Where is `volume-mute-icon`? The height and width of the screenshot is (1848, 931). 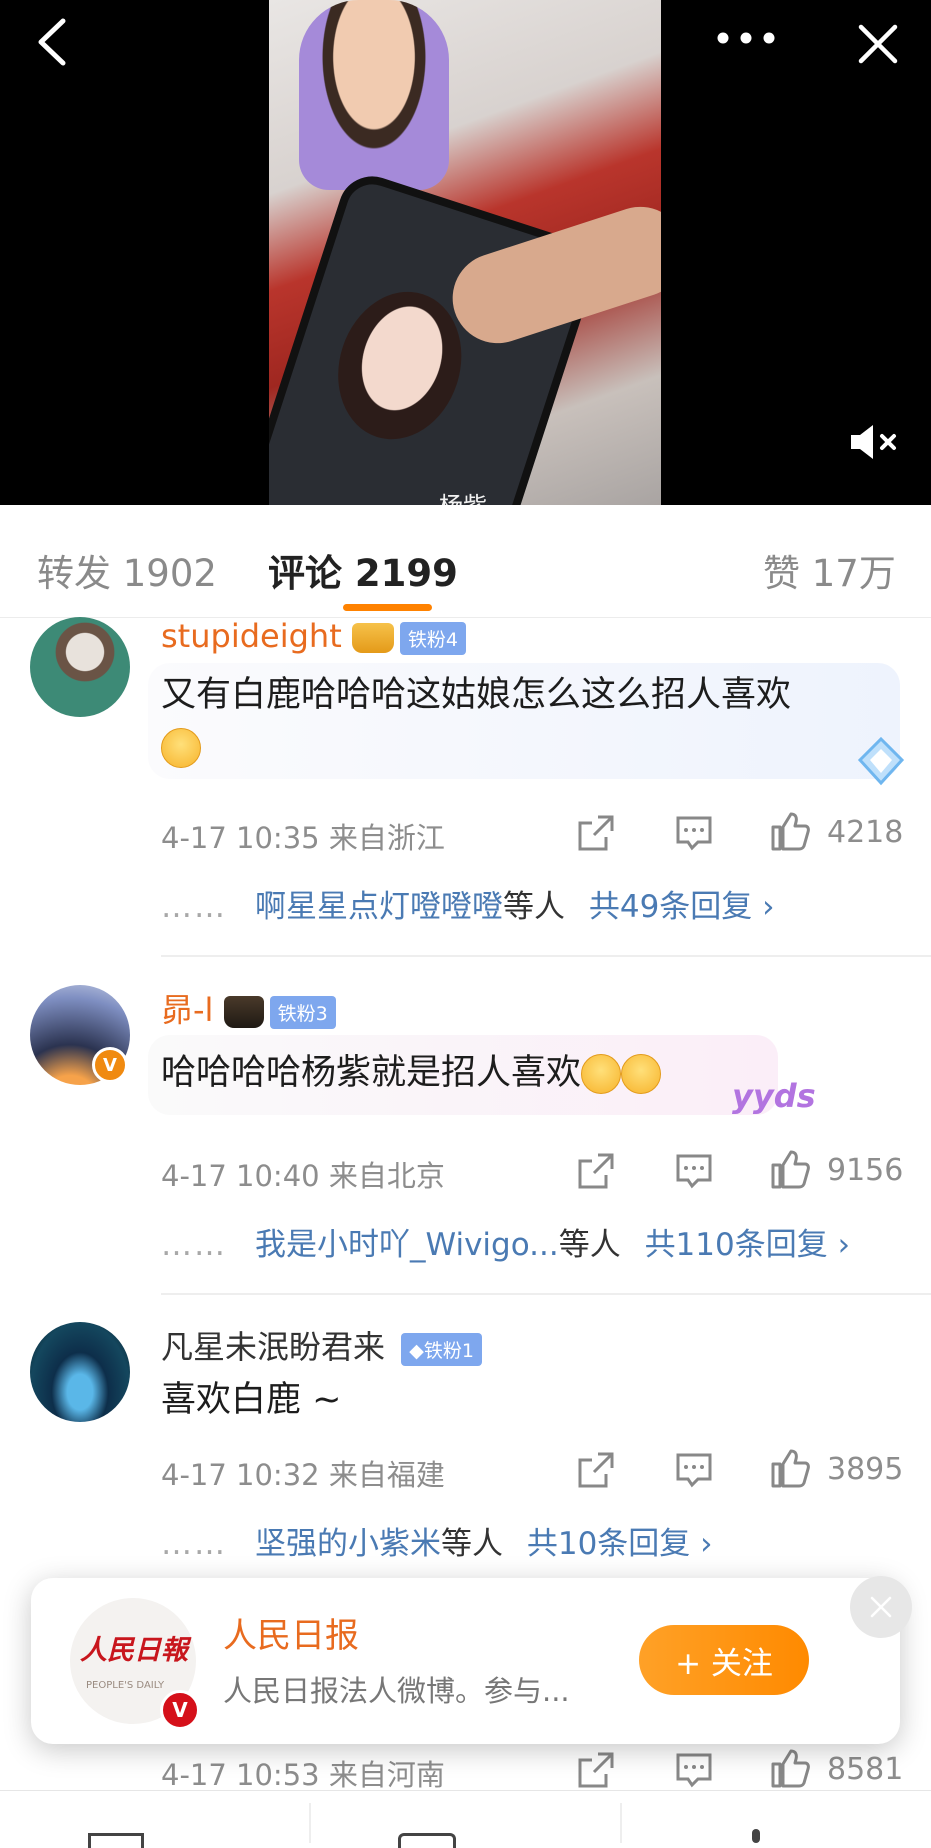
volume-mute-icon is located at coordinates (873, 442).